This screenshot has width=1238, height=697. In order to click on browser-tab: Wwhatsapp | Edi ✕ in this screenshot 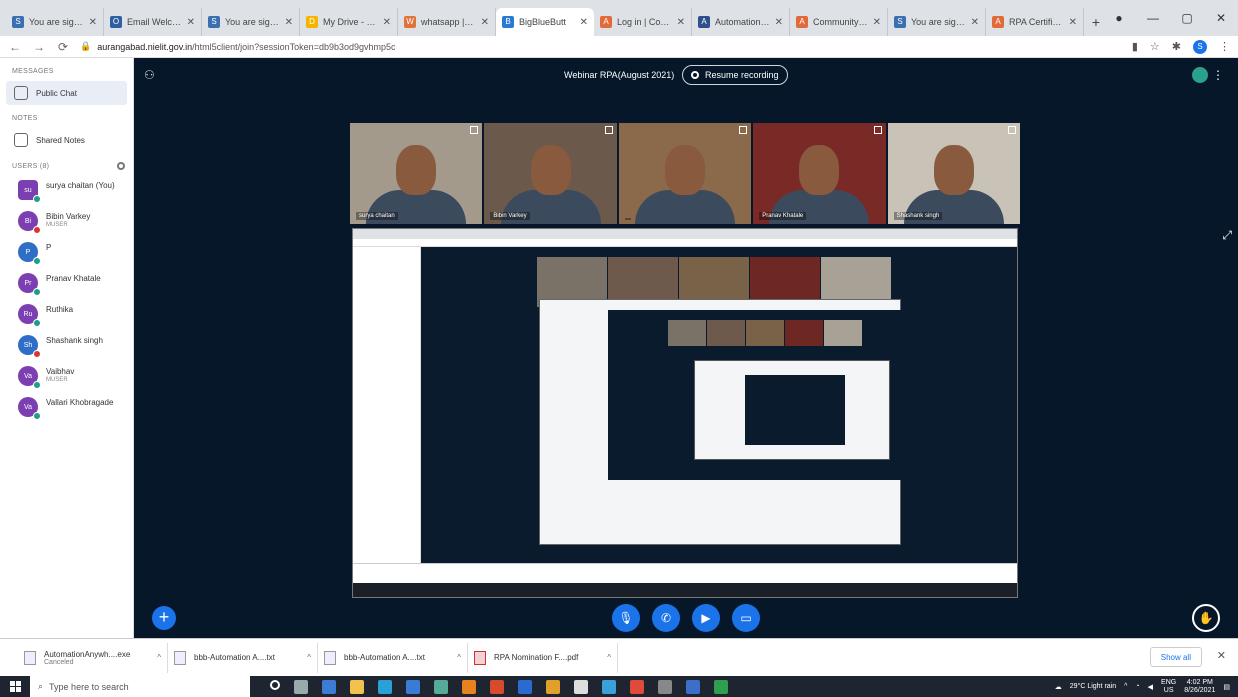, I will do `click(447, 22)`.